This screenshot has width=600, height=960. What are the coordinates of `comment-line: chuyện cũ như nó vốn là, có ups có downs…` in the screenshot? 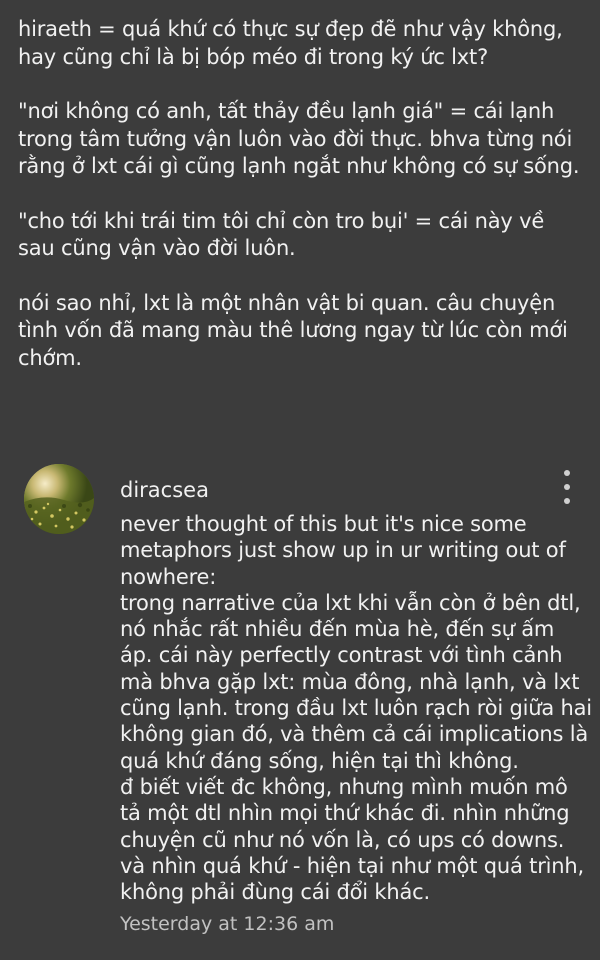 It's located at (342, 839).